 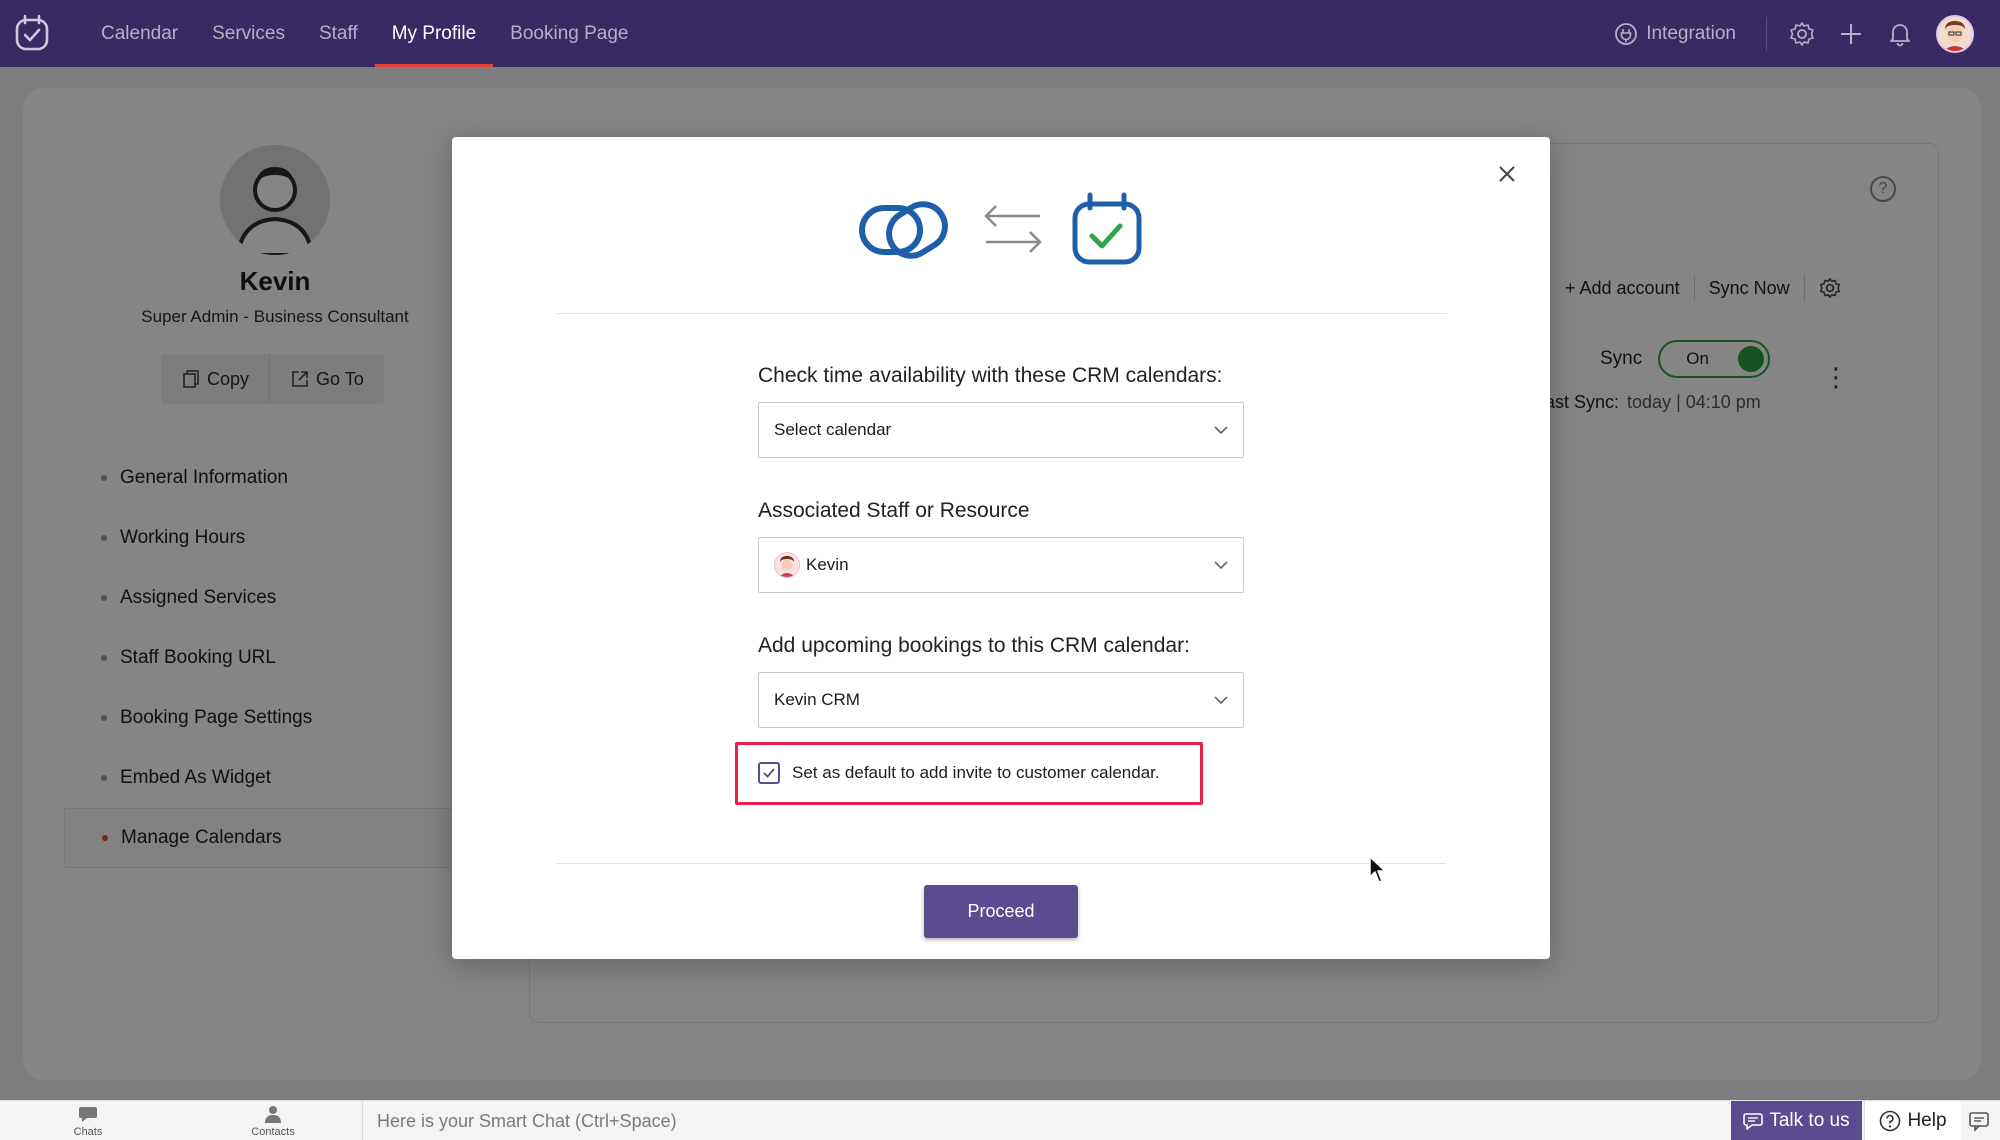 I want to click on integration-link: Integration, so click(x=1675, y=34).